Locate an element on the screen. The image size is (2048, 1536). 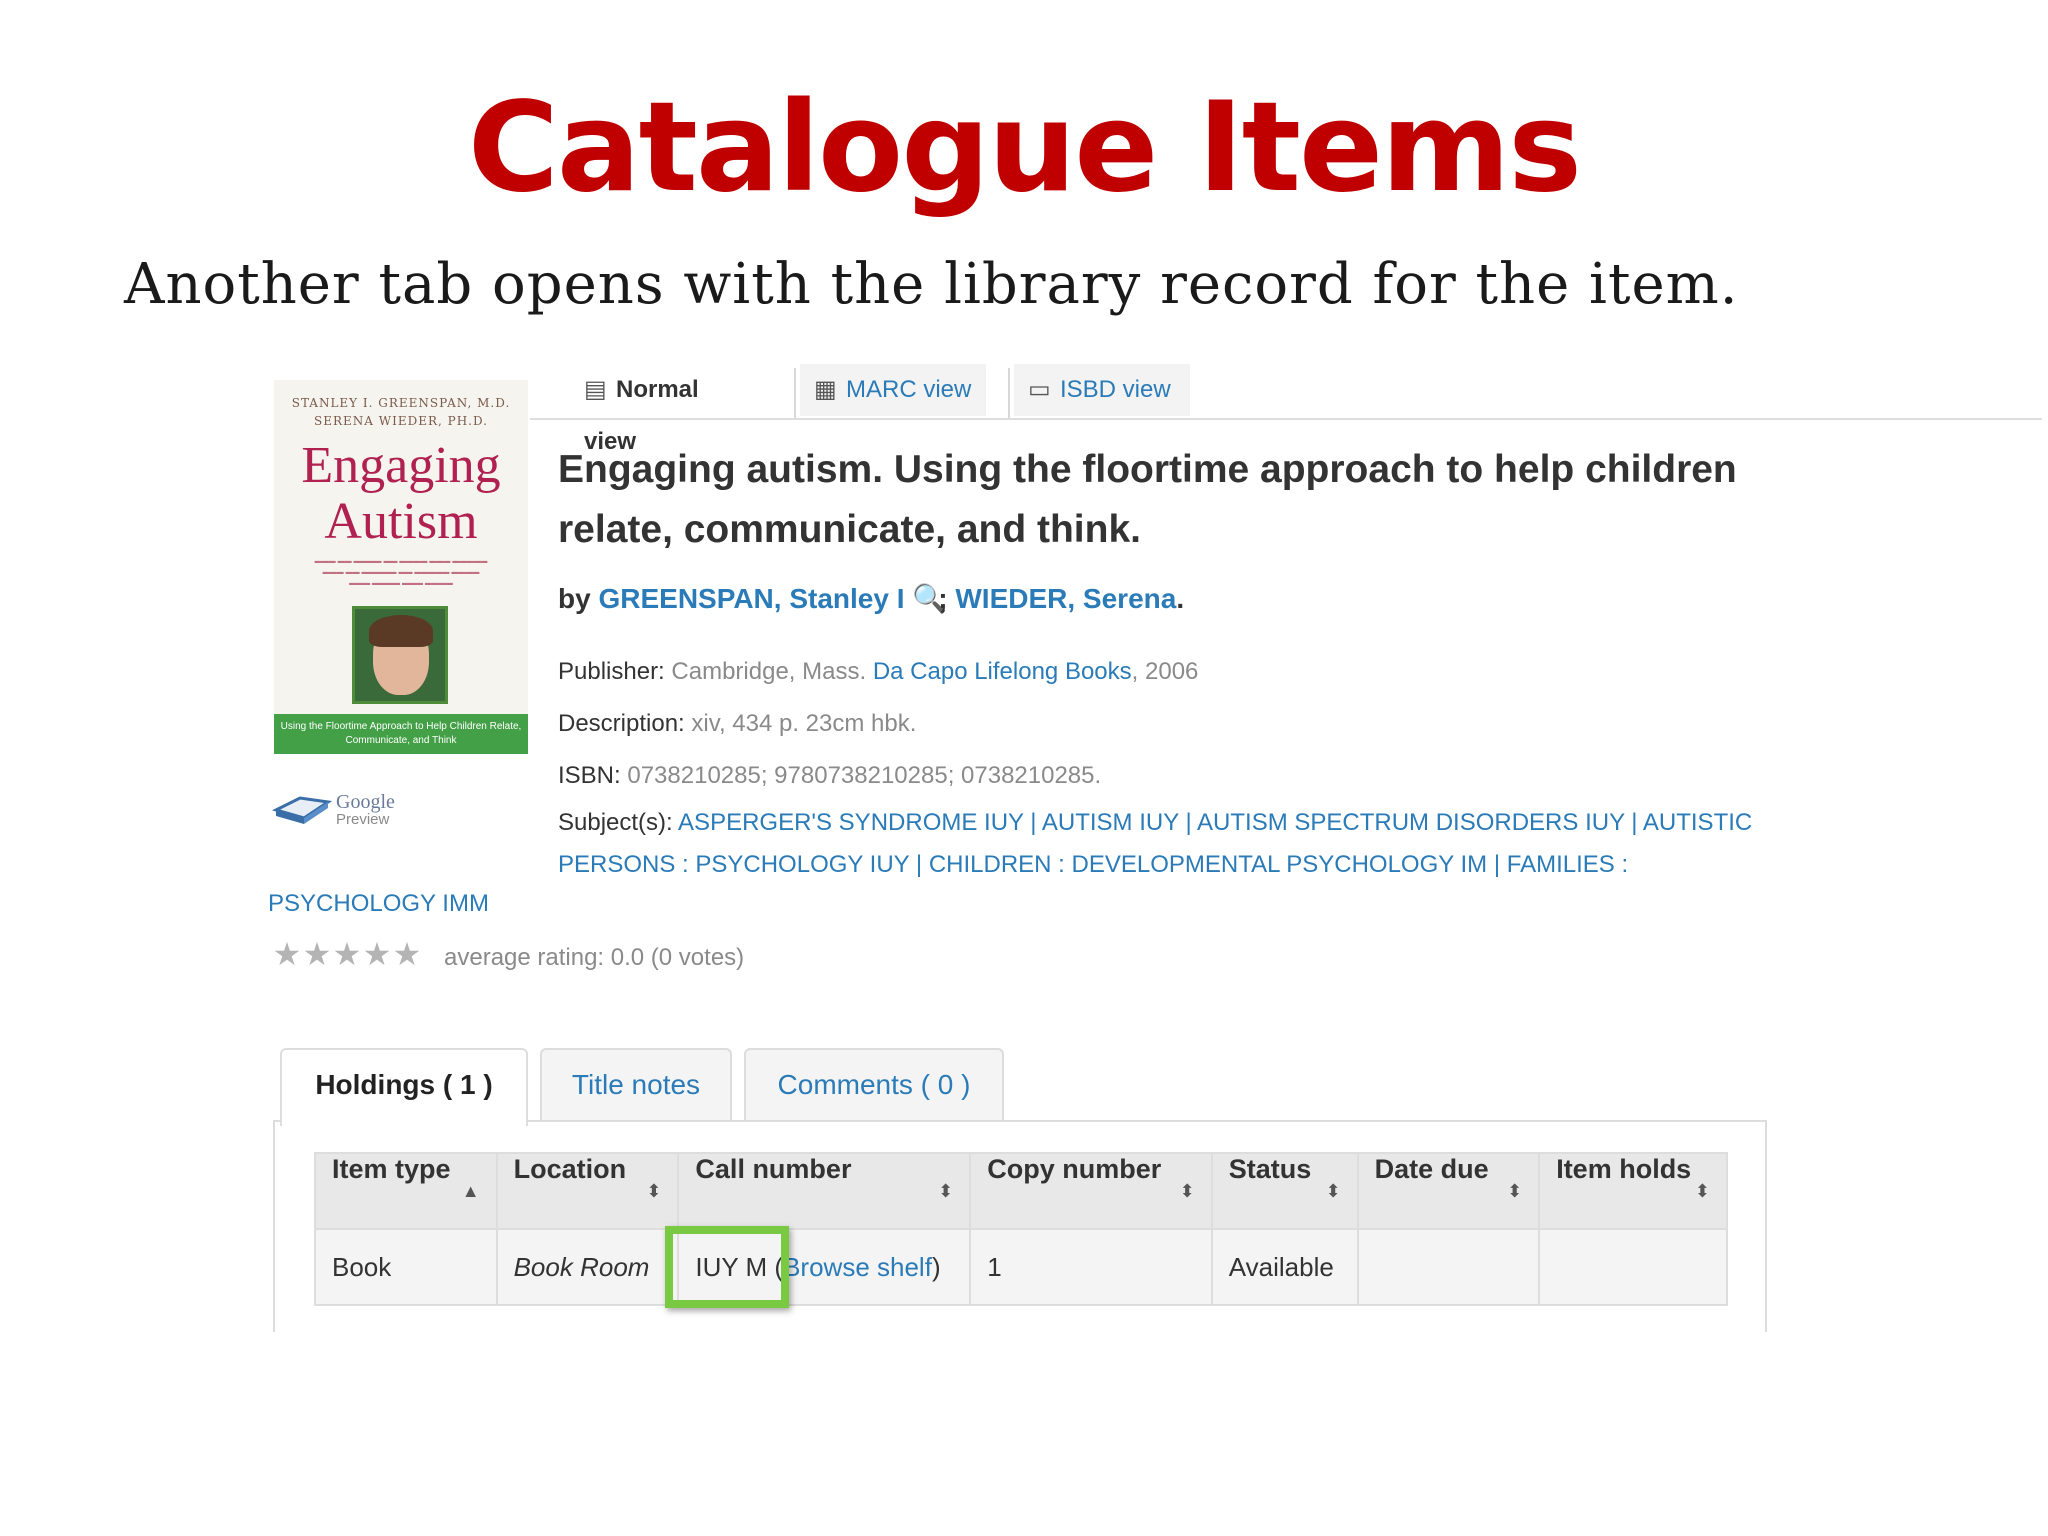
tab-comments: Comments ( 0 ) is located at coordinates (874, 1085).